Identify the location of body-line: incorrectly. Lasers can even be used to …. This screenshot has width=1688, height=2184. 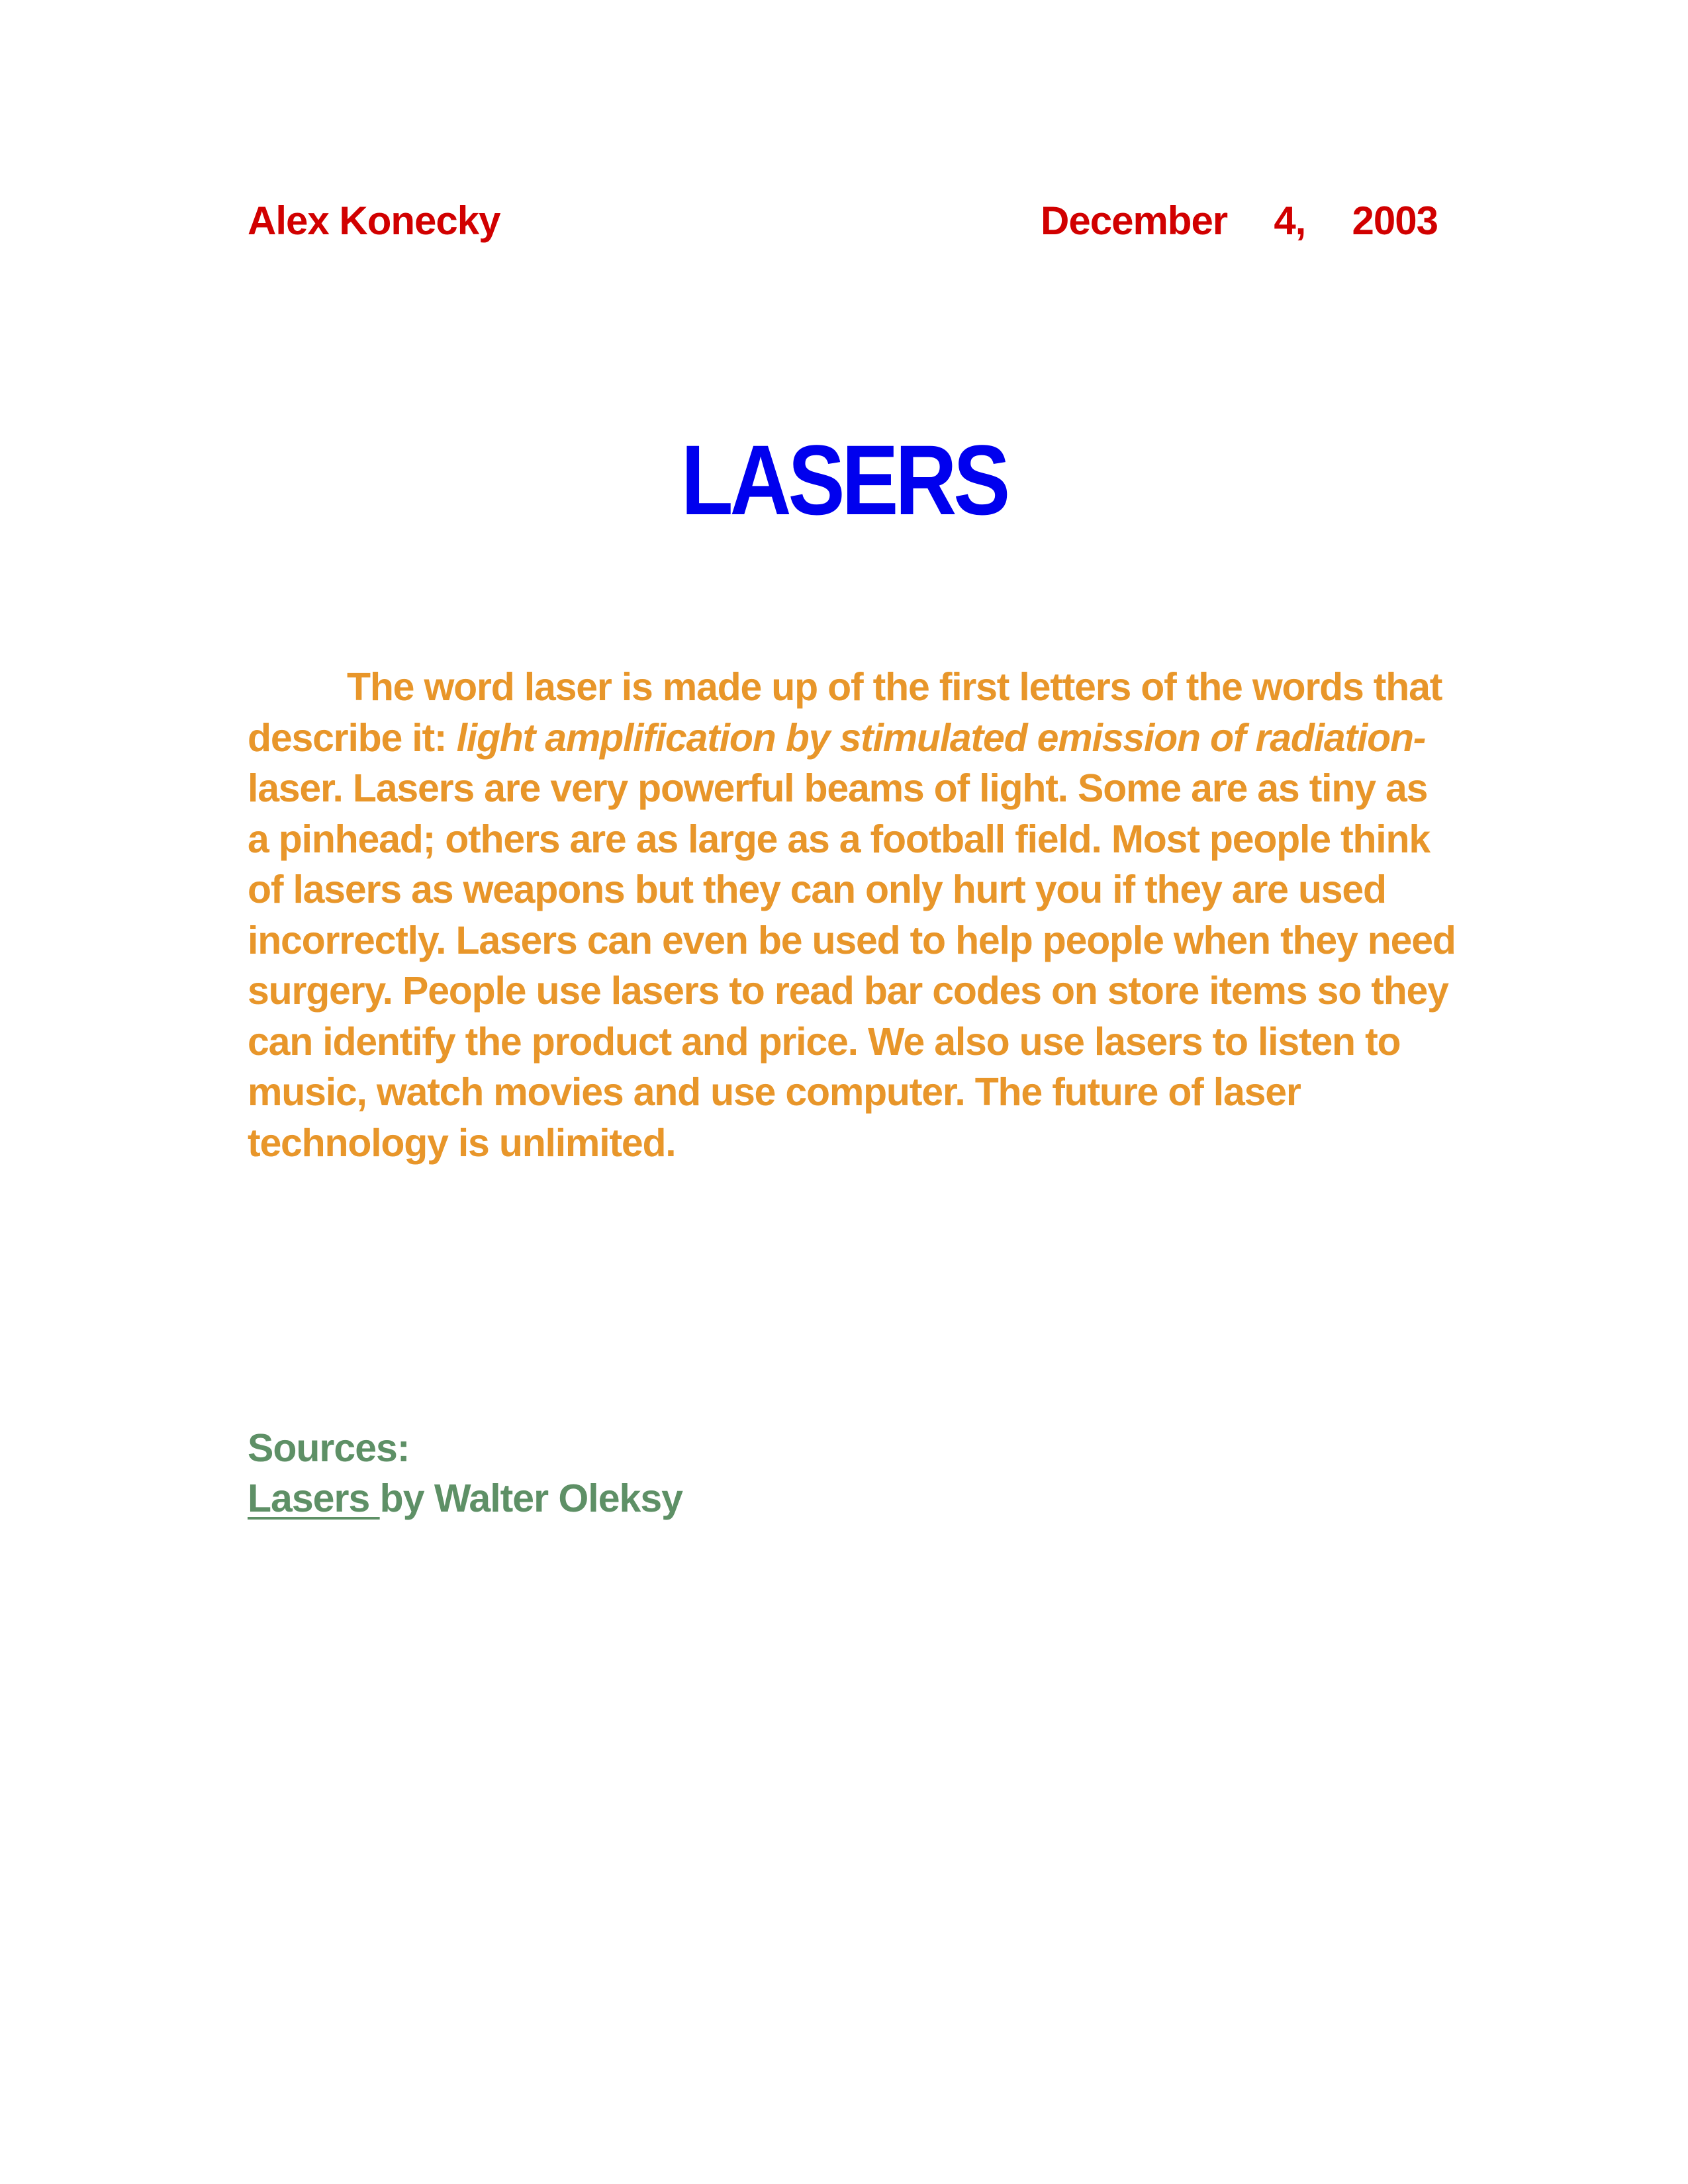
(852, 940).